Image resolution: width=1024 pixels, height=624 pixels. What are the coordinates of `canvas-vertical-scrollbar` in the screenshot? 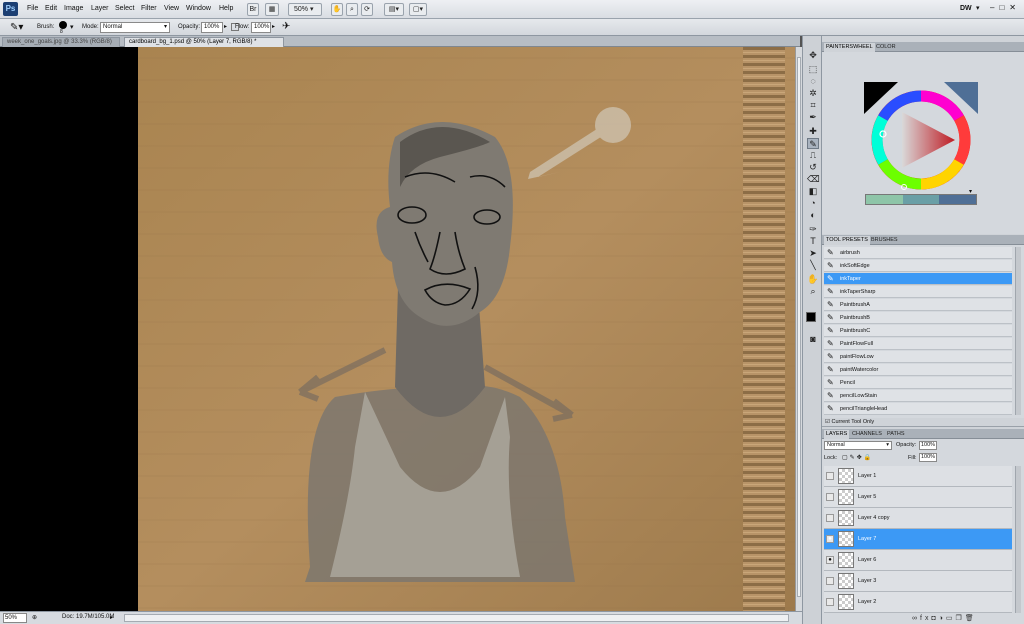 It's located at (798, 329).